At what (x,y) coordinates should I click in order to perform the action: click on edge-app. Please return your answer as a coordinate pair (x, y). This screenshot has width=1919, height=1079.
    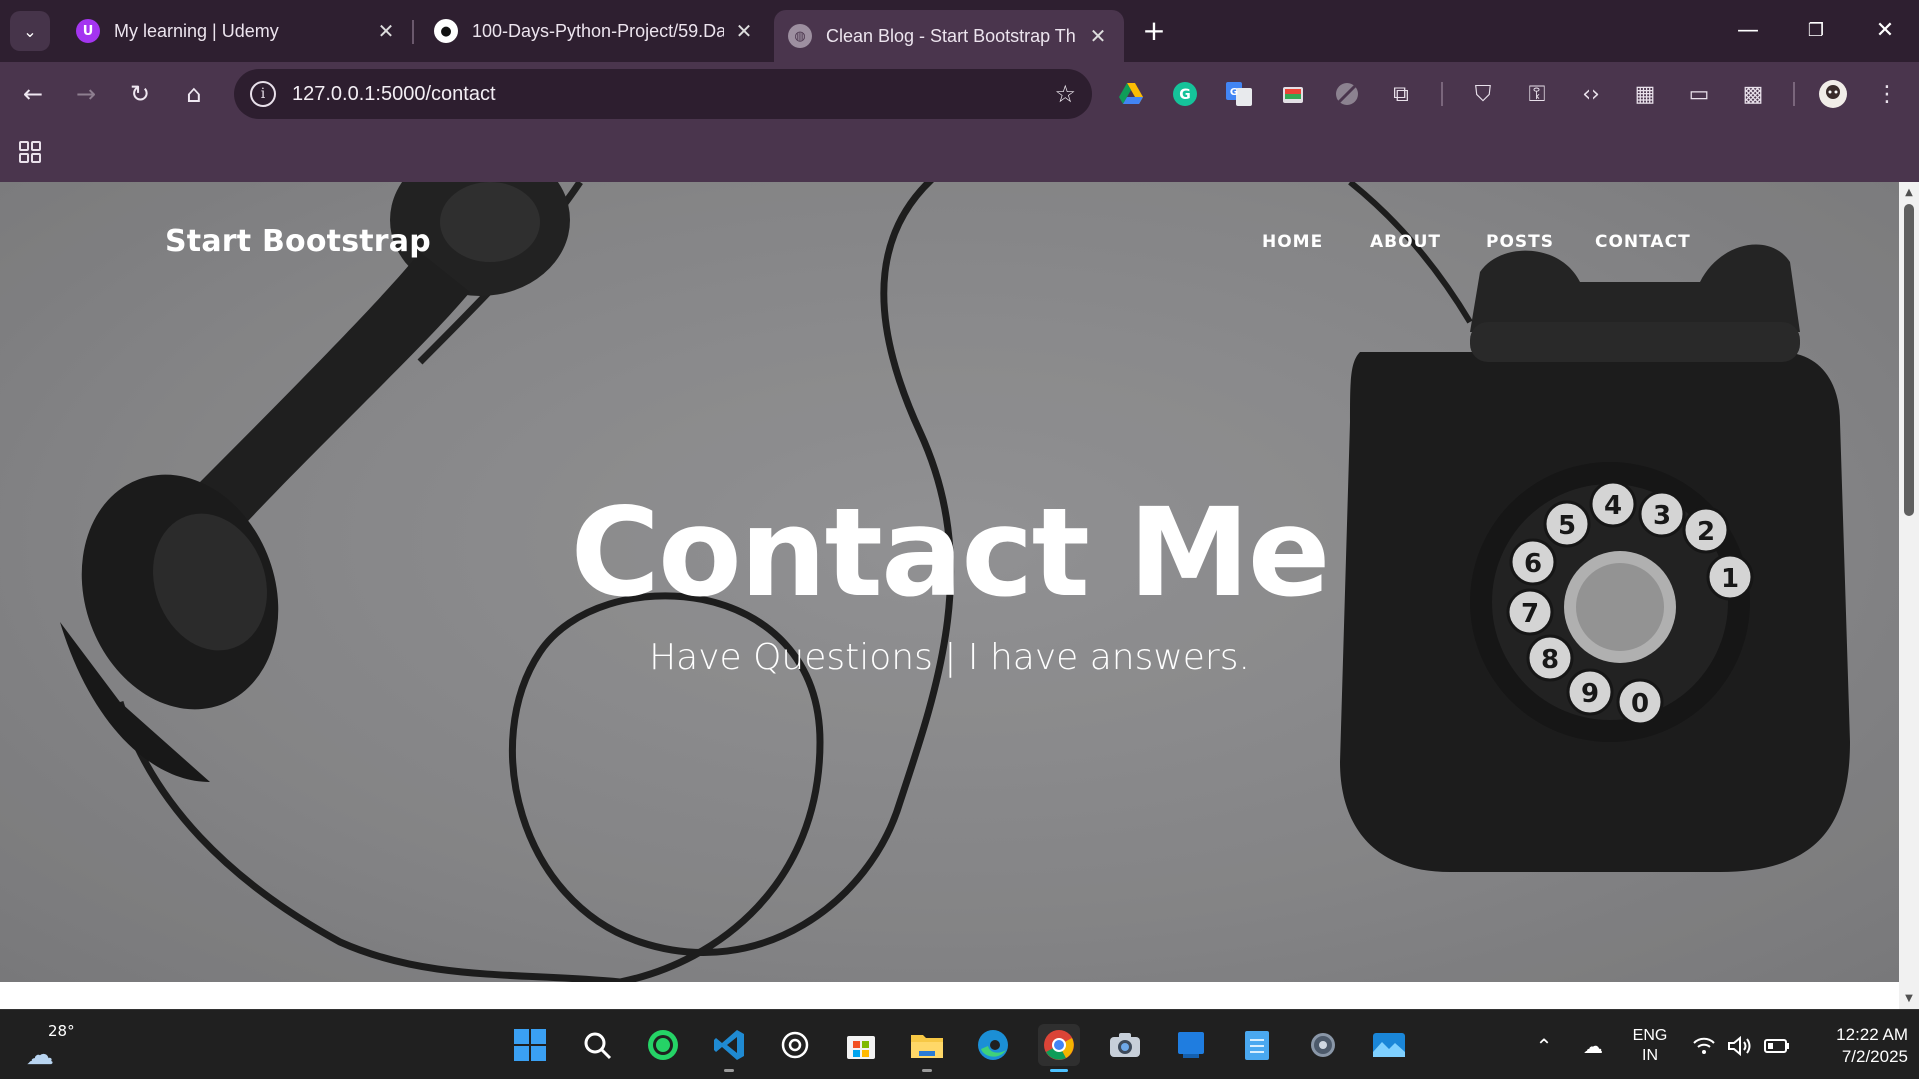
    Looking at the image, I should click on (993, 1045).